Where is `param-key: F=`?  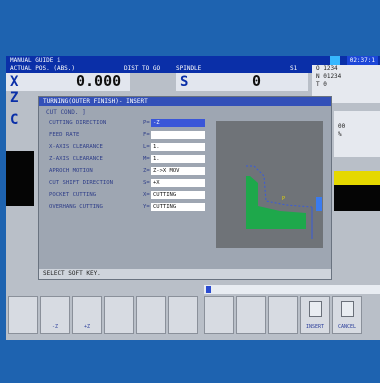
param-key: F= is located at coordinates (146, 135).